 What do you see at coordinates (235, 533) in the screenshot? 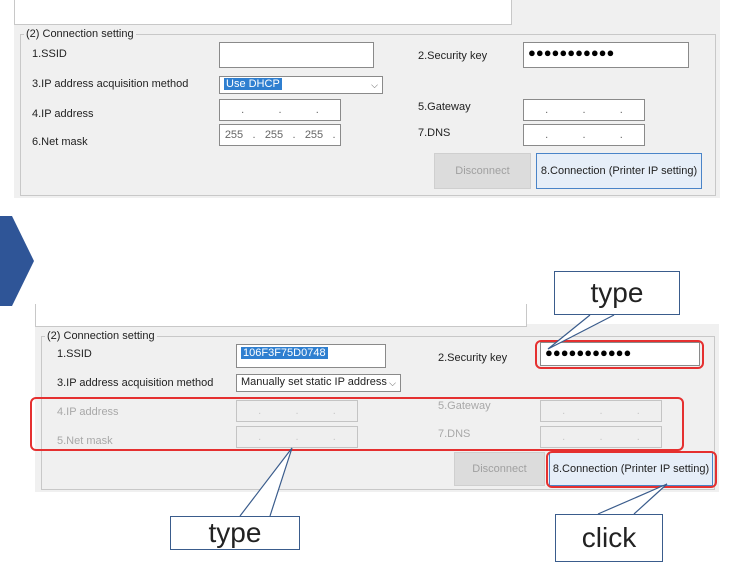
I see `type-callout-bottom: type` at bounding box center [235, 533].